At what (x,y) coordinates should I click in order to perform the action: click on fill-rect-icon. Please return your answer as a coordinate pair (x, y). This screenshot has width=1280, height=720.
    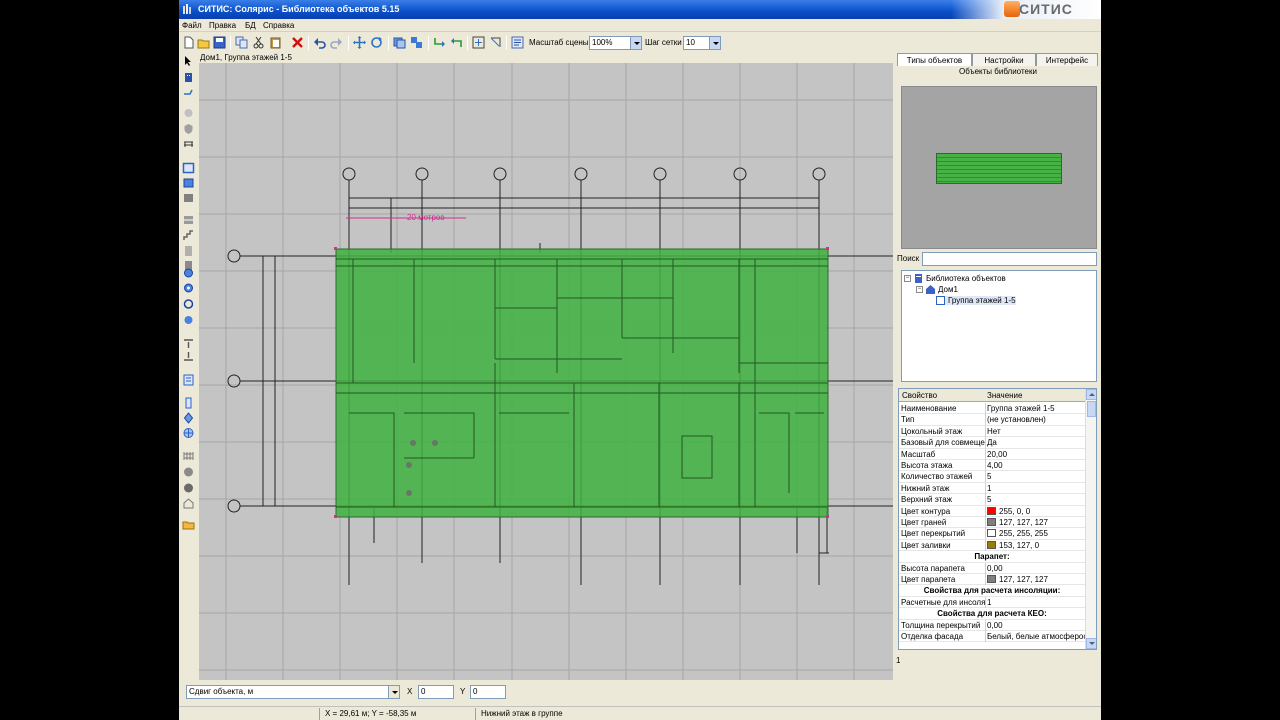
    Looking at the image, I should click on (188, 198).